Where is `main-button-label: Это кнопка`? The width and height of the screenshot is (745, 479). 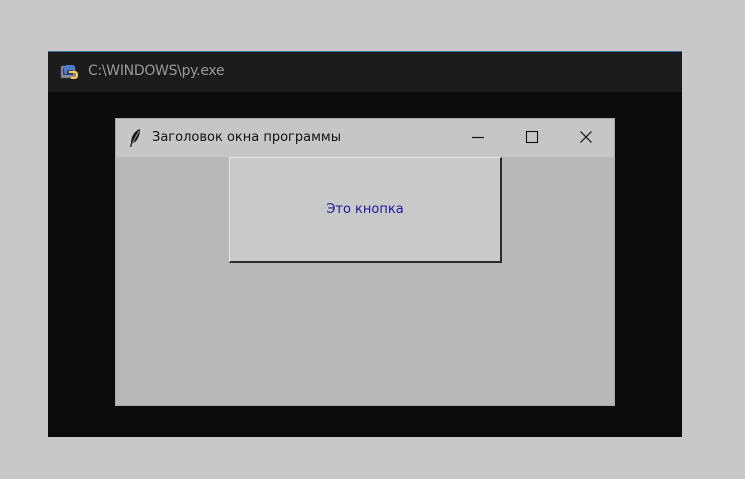
main-button-label: Это кнопка is located at coordinates (365, 209).